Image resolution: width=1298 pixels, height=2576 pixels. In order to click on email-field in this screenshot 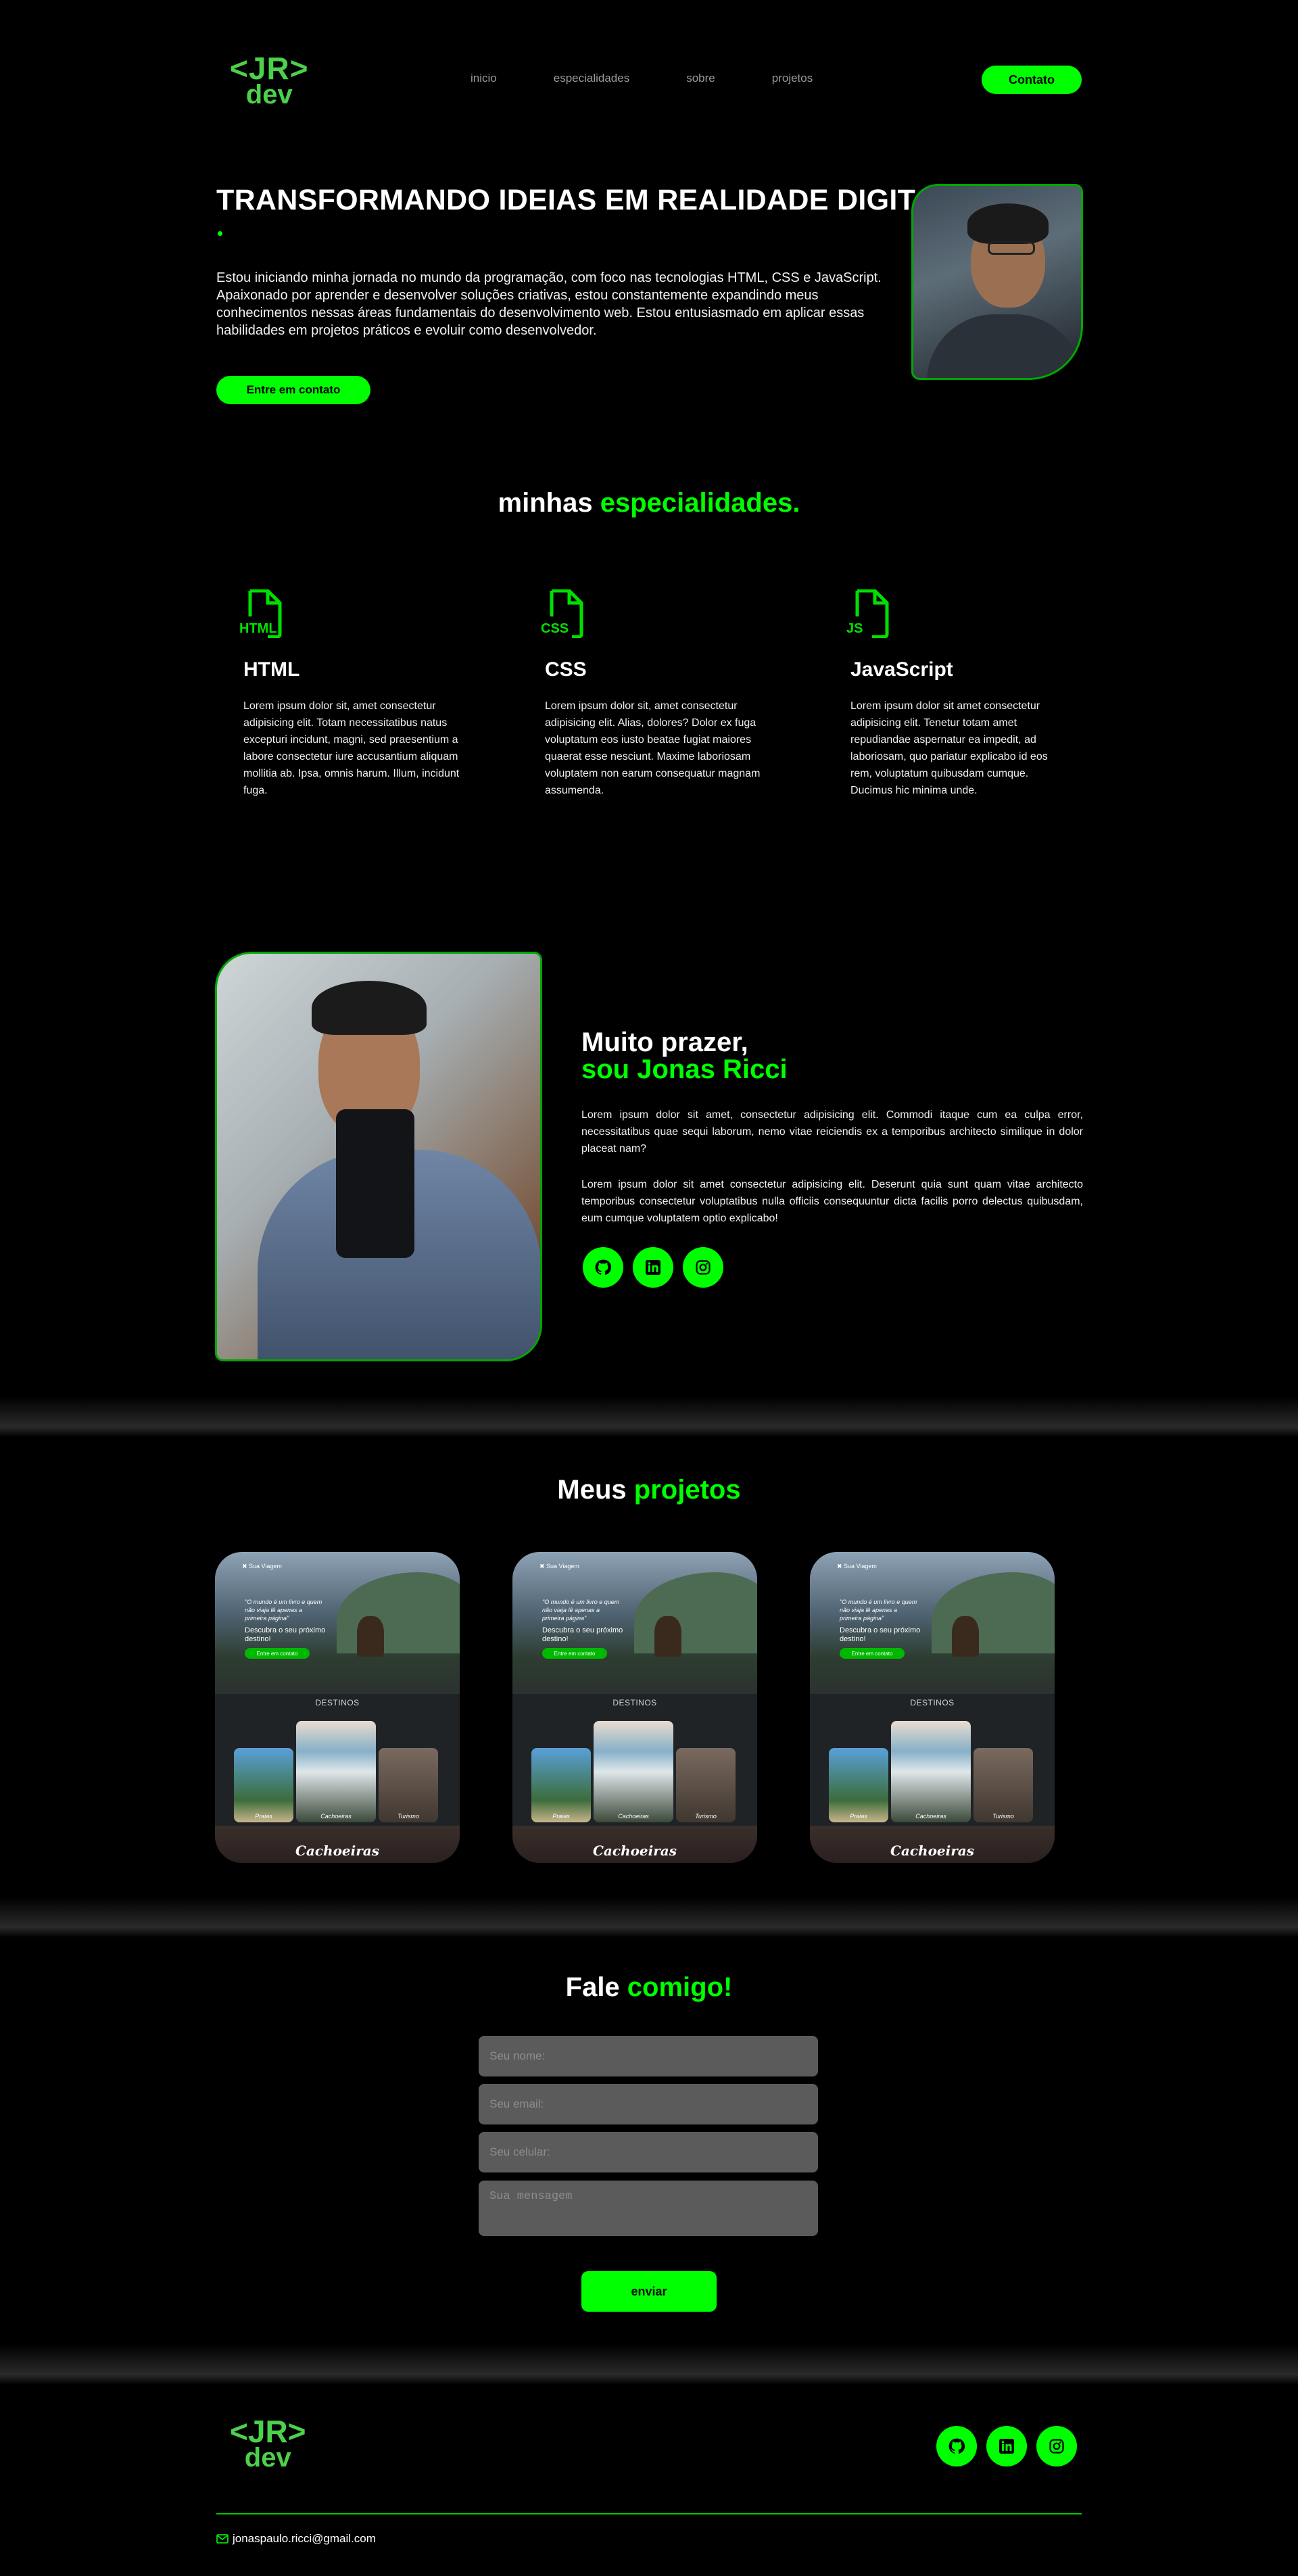, I will do `click(648, 2104)`.